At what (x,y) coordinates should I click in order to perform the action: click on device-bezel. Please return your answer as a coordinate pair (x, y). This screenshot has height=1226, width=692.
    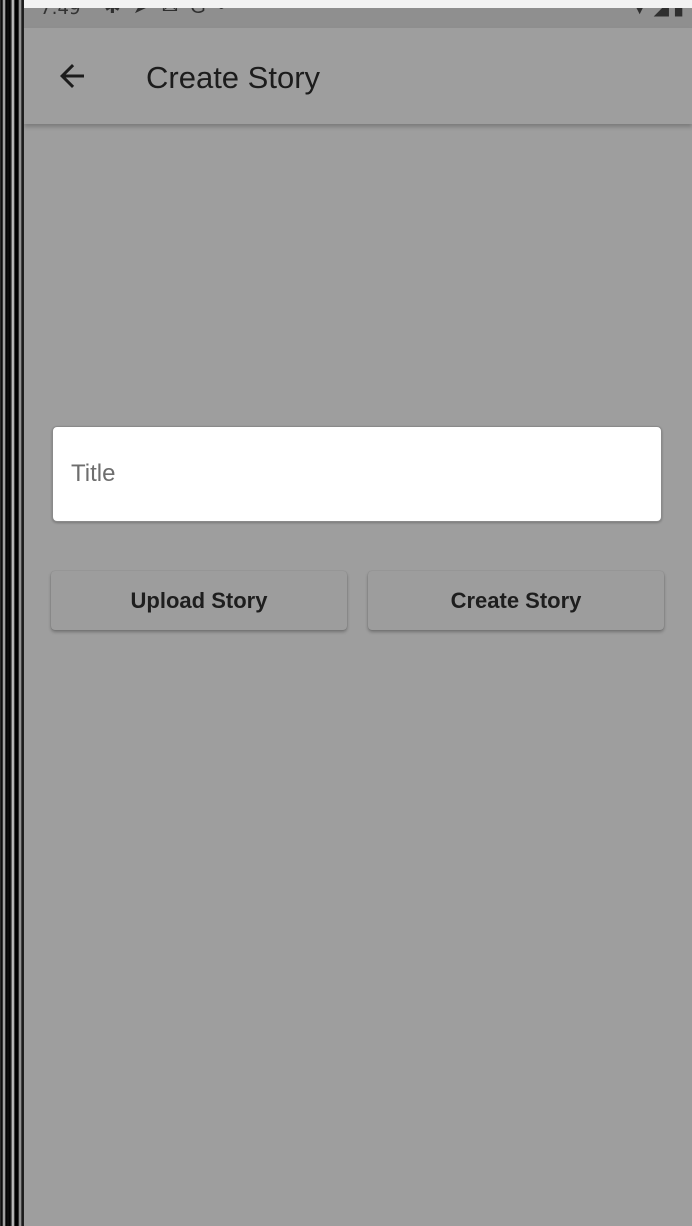
    Looking at the image, I should click on (12, 613).